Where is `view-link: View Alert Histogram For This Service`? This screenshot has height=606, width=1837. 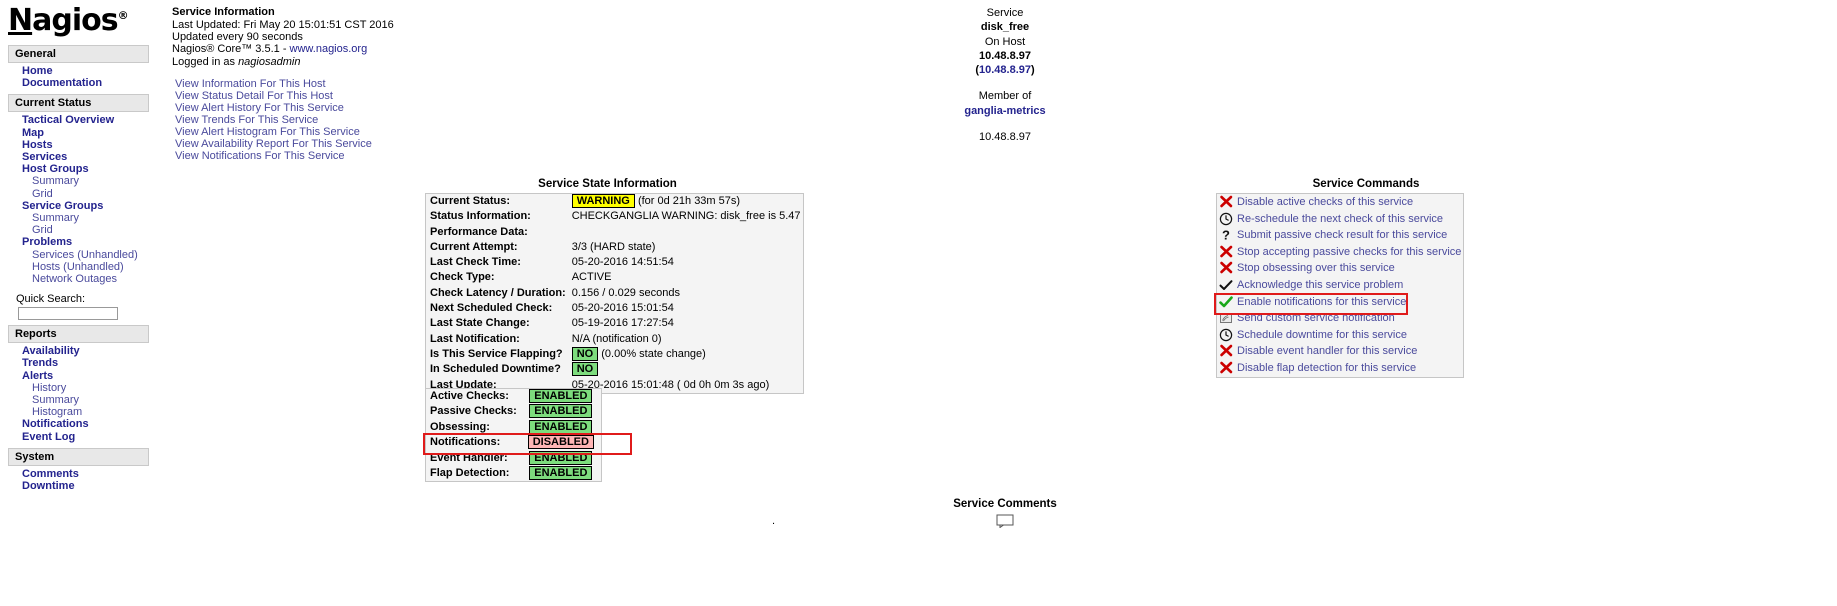 view-link: View Alert Histogram For This Service is located at coordinates (382, 132).